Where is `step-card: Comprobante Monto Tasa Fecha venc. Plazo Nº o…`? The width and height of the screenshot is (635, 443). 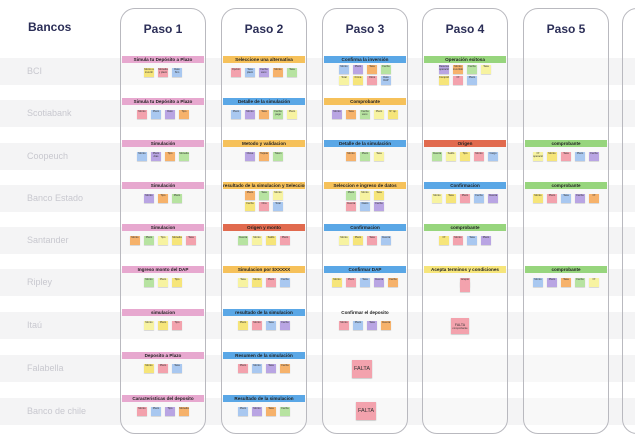 step-card: Comprobante Monto Tasa Fecha venc. Plazo Nº o… is located at coordinates (365, 115).